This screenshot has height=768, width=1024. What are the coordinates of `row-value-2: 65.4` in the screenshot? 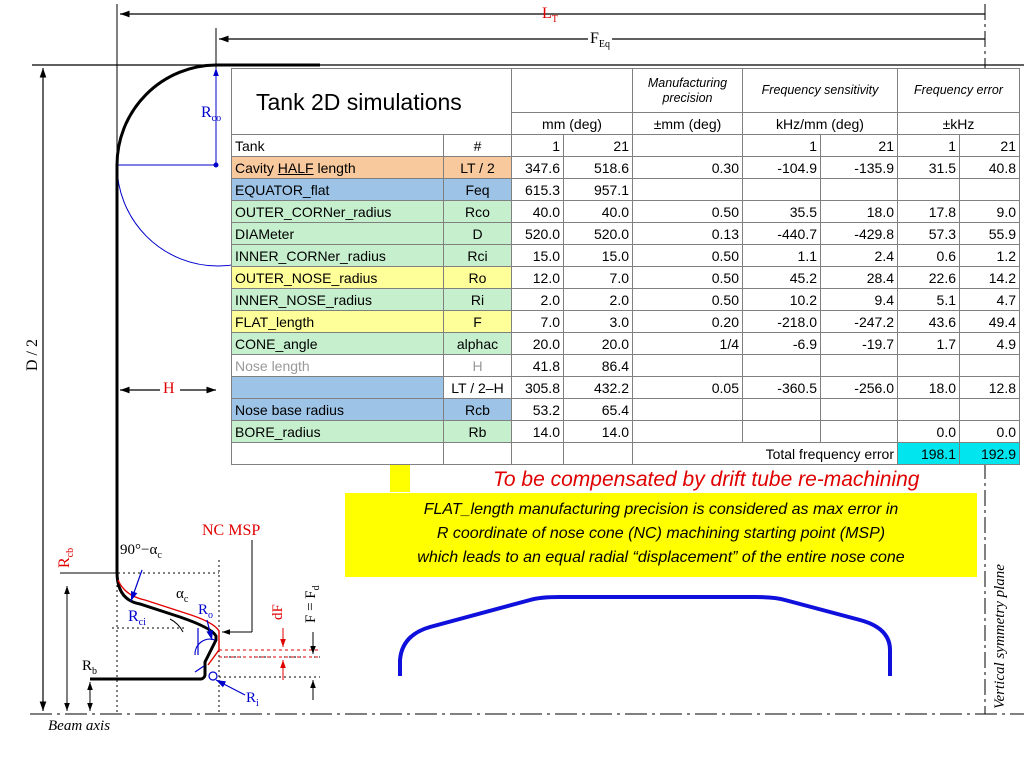 It's located at (598, 409).